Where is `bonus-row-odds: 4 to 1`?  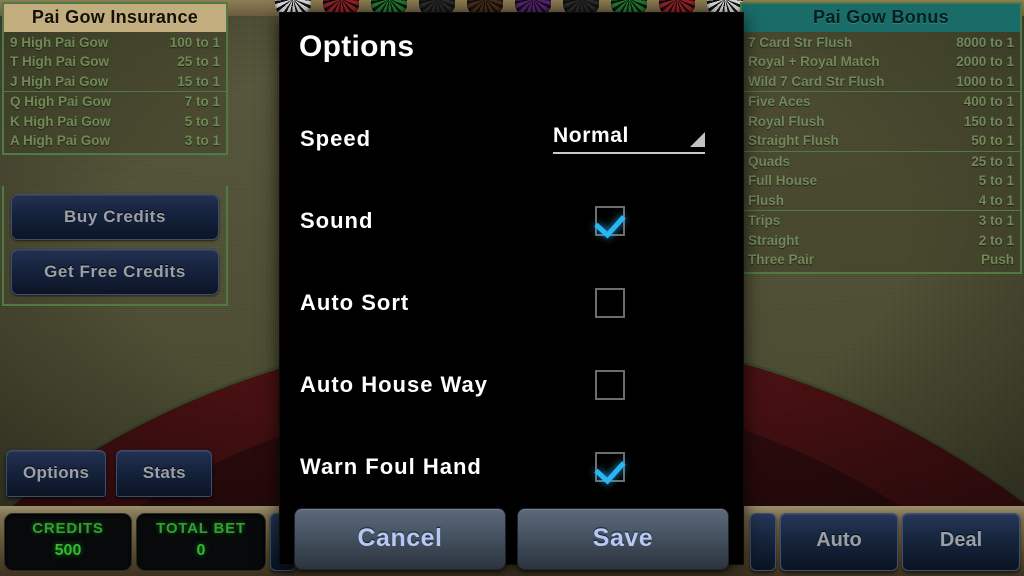
bonus-row-odds: 4 to 1 is located at coordinates (996, 200).